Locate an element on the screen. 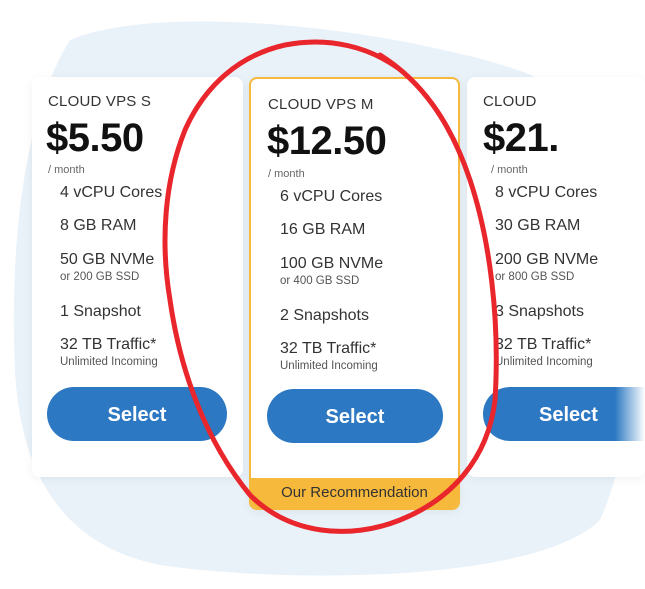 This screenshot has height=589, width=645. plan-price: $21. is located at coordinates (521, 138).